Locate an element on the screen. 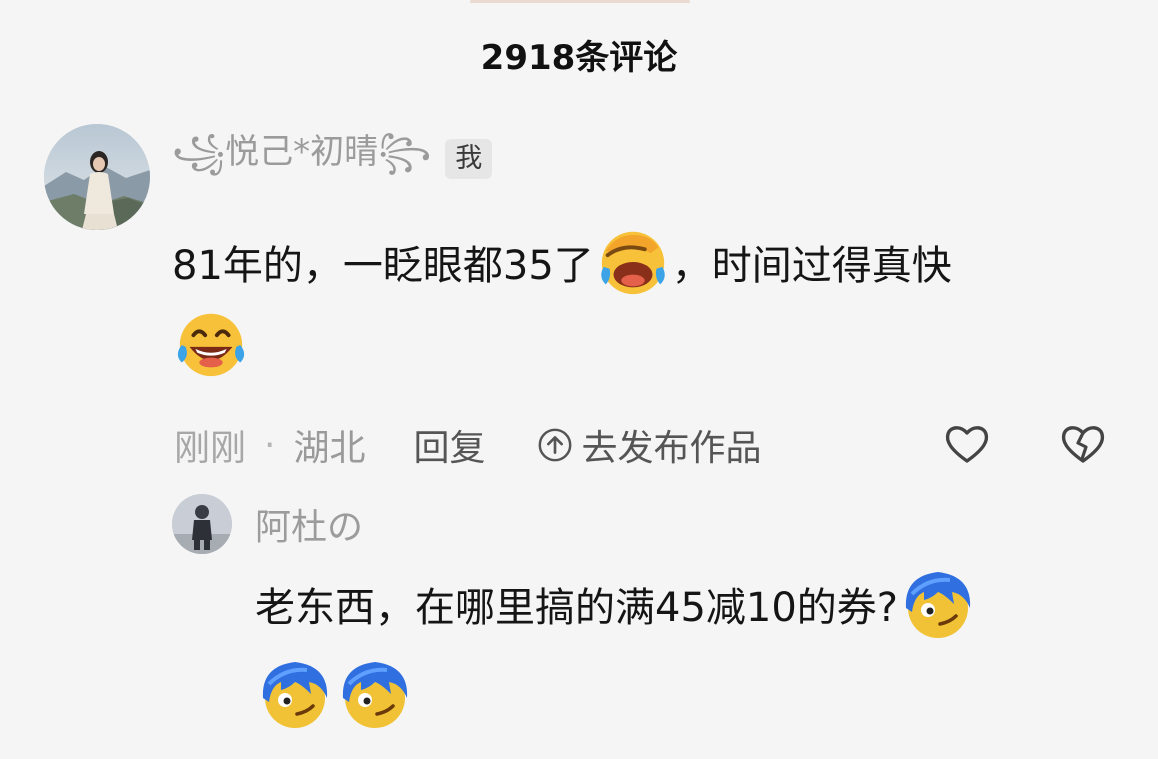 The height and width of the screenshot is (759, 1158). comment-author: ꧁悦己*初晴꧂ 我 is located at coordinates (332, 158).